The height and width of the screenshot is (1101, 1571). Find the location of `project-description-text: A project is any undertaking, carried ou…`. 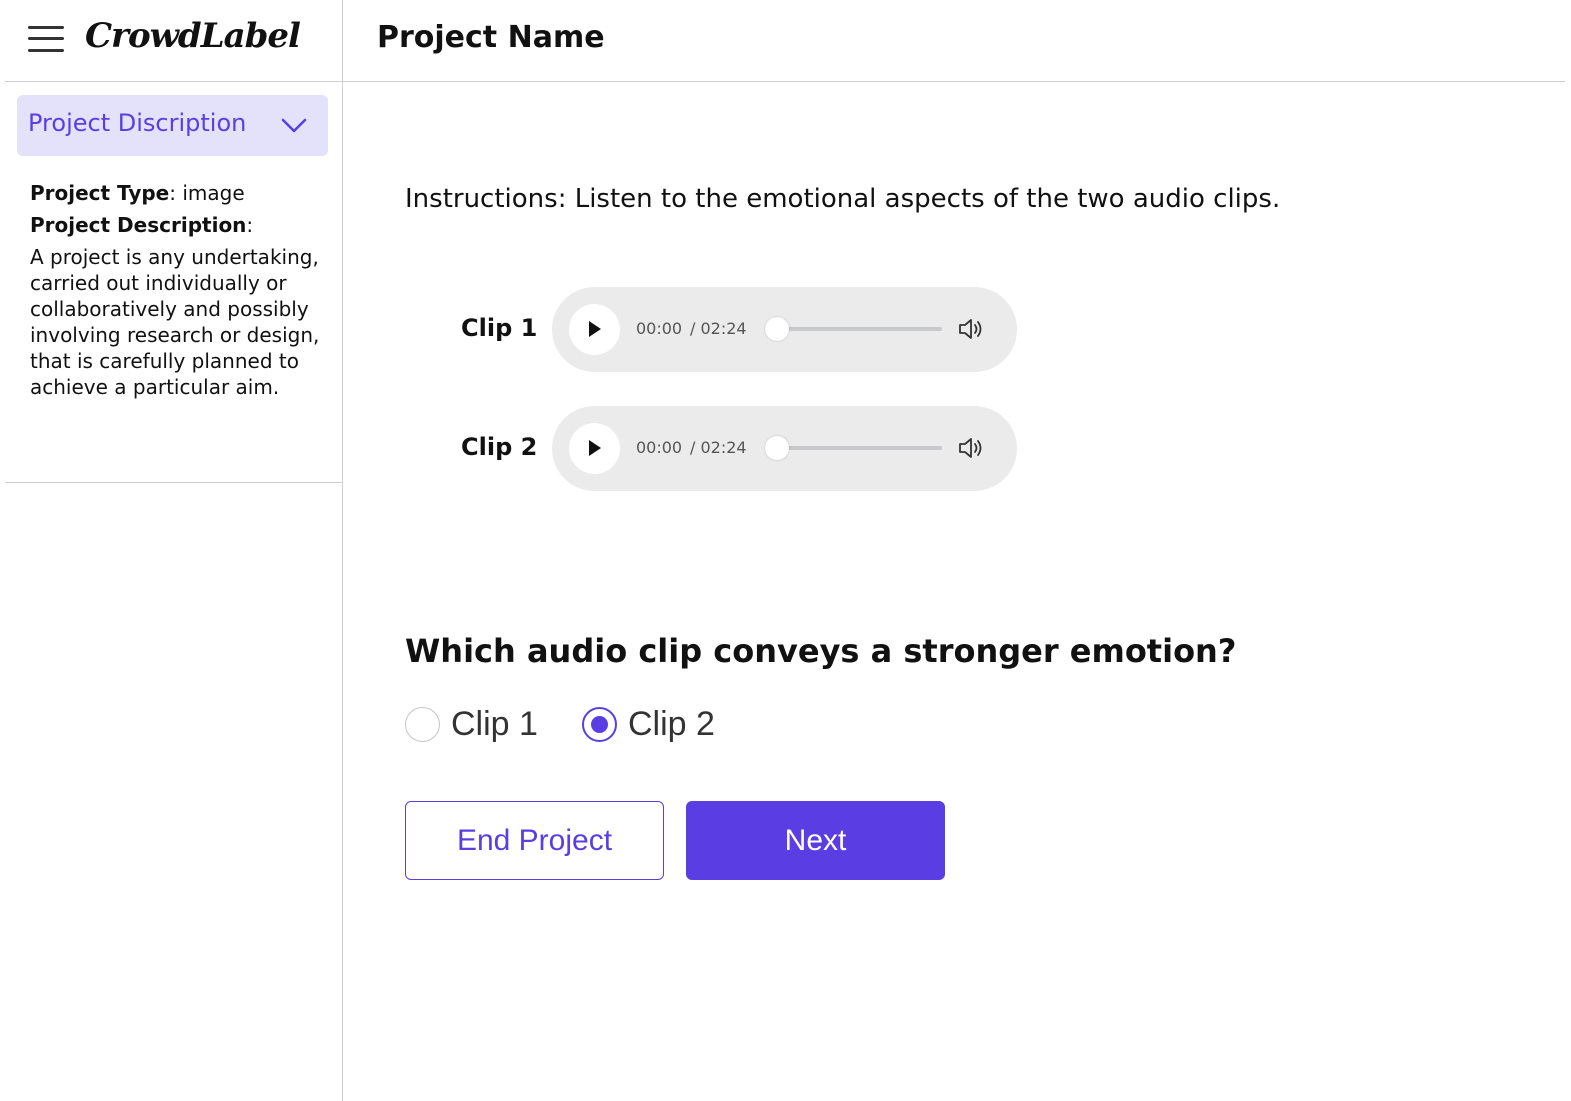

project-description-text: A project is any undertaking, carried ou… is located at coordinates (175, 322).